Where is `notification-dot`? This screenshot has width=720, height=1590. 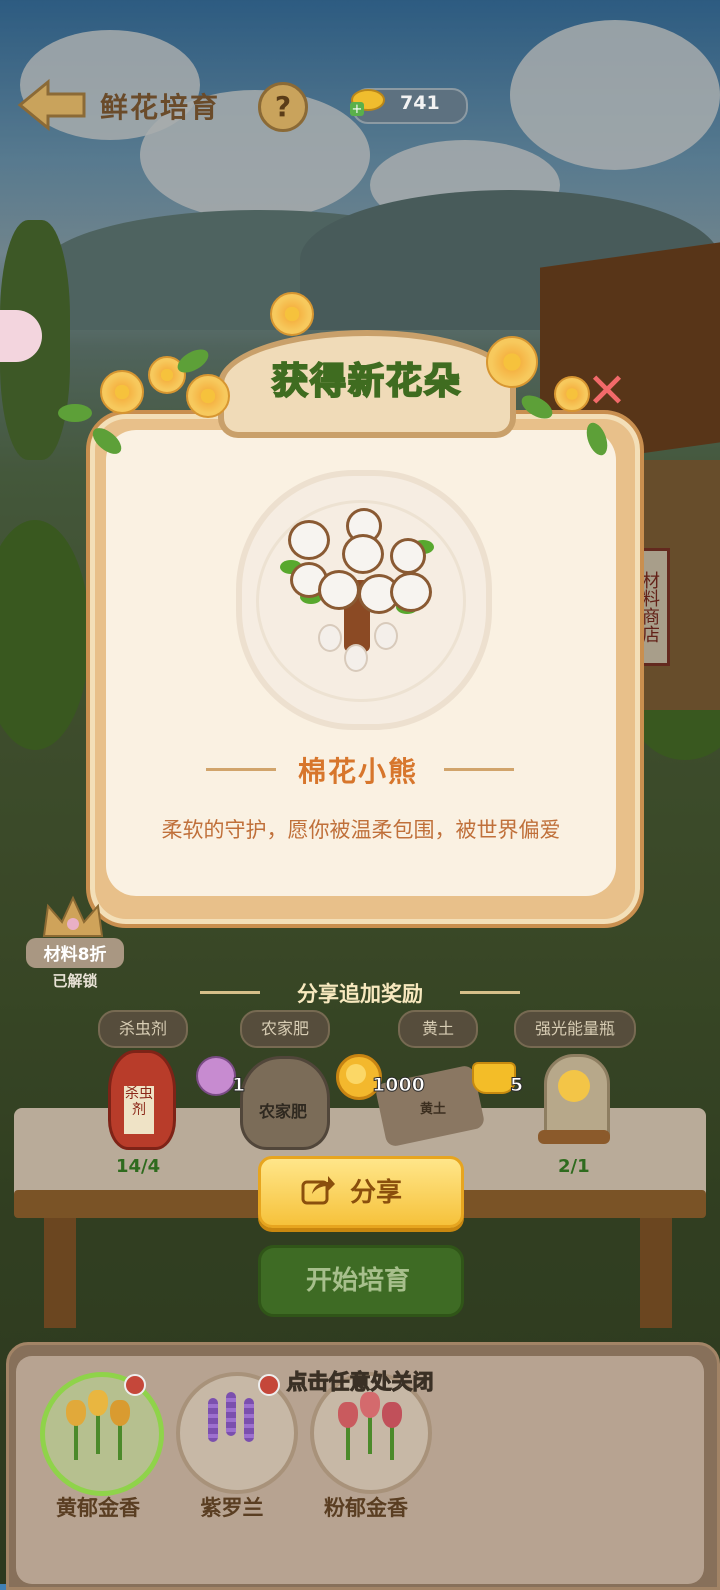
notification-dot is located at coordinates (135, 1385).